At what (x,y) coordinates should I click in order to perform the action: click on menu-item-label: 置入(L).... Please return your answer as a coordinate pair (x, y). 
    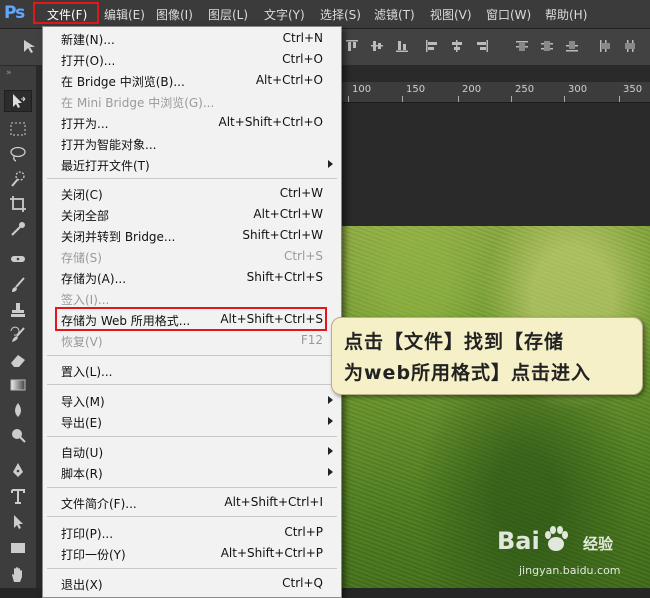
    Looking at the image, I should click on (87, 372).